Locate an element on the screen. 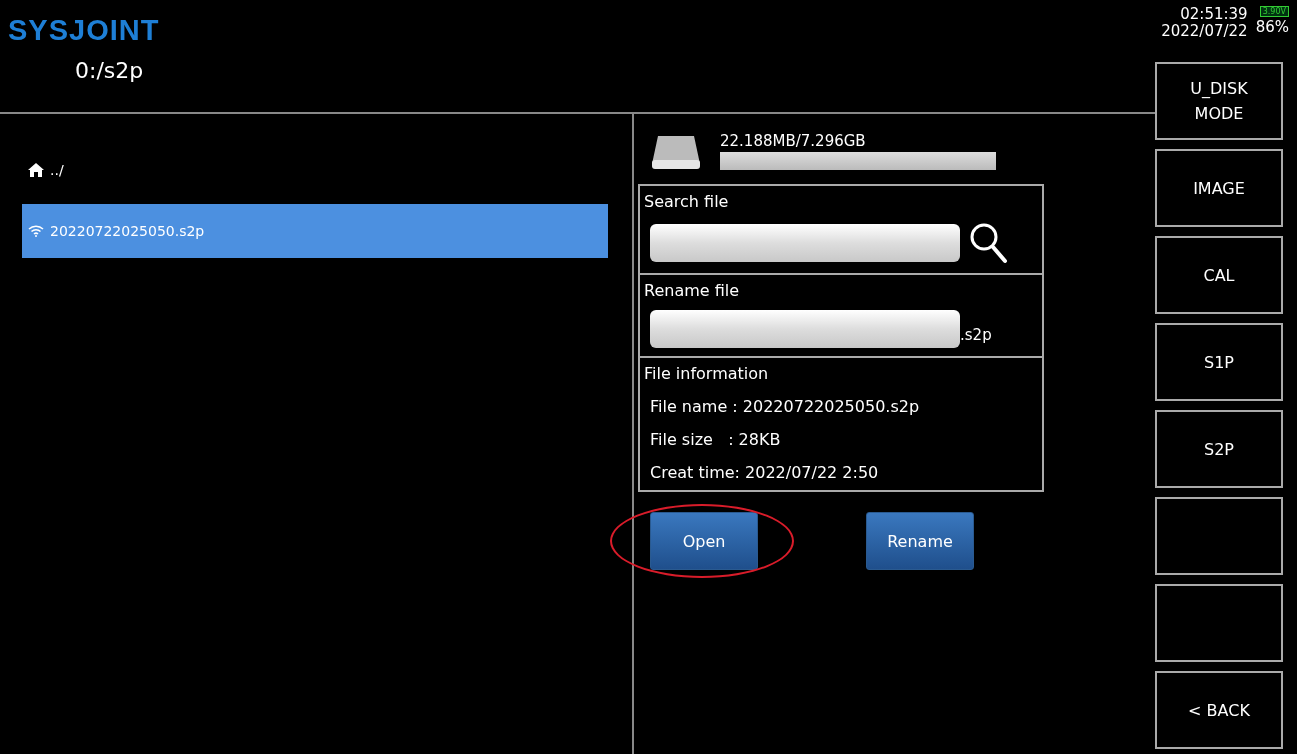 This screenshot has height=754, width=1297. file-info-line: Creat time: 2022/07/22 2:50 is located at coordinates (764, 472).